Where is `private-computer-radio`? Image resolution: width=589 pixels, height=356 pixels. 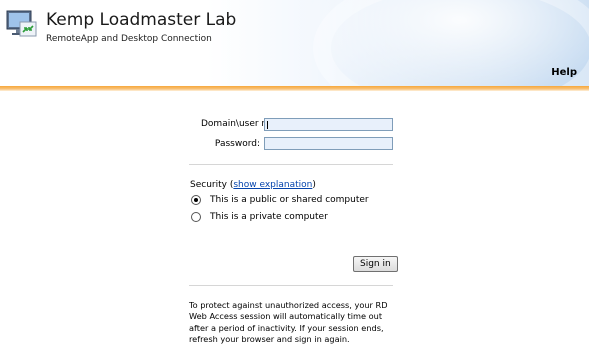
private-computer-radio is located at coordinates (196, 217).